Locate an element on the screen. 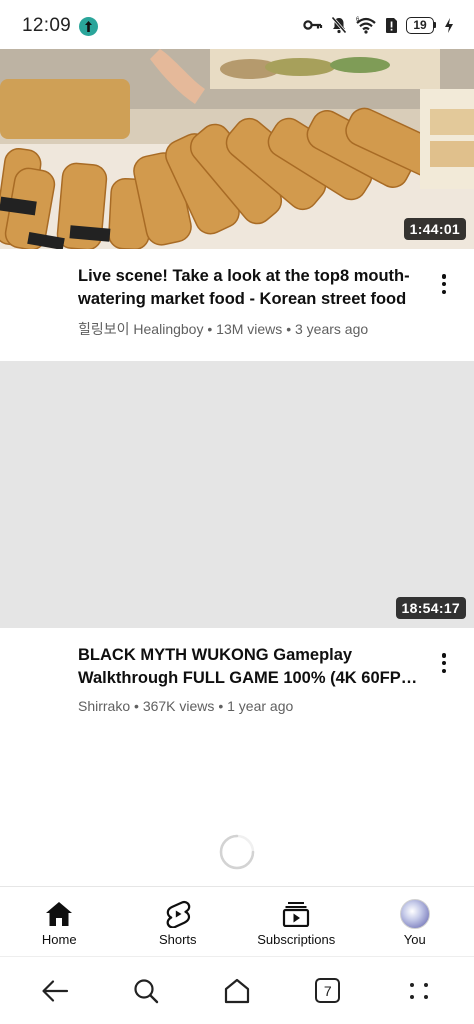 This screenshot has height=1024, width=474. battery-level: 19 is located at coordinates (420, 25).